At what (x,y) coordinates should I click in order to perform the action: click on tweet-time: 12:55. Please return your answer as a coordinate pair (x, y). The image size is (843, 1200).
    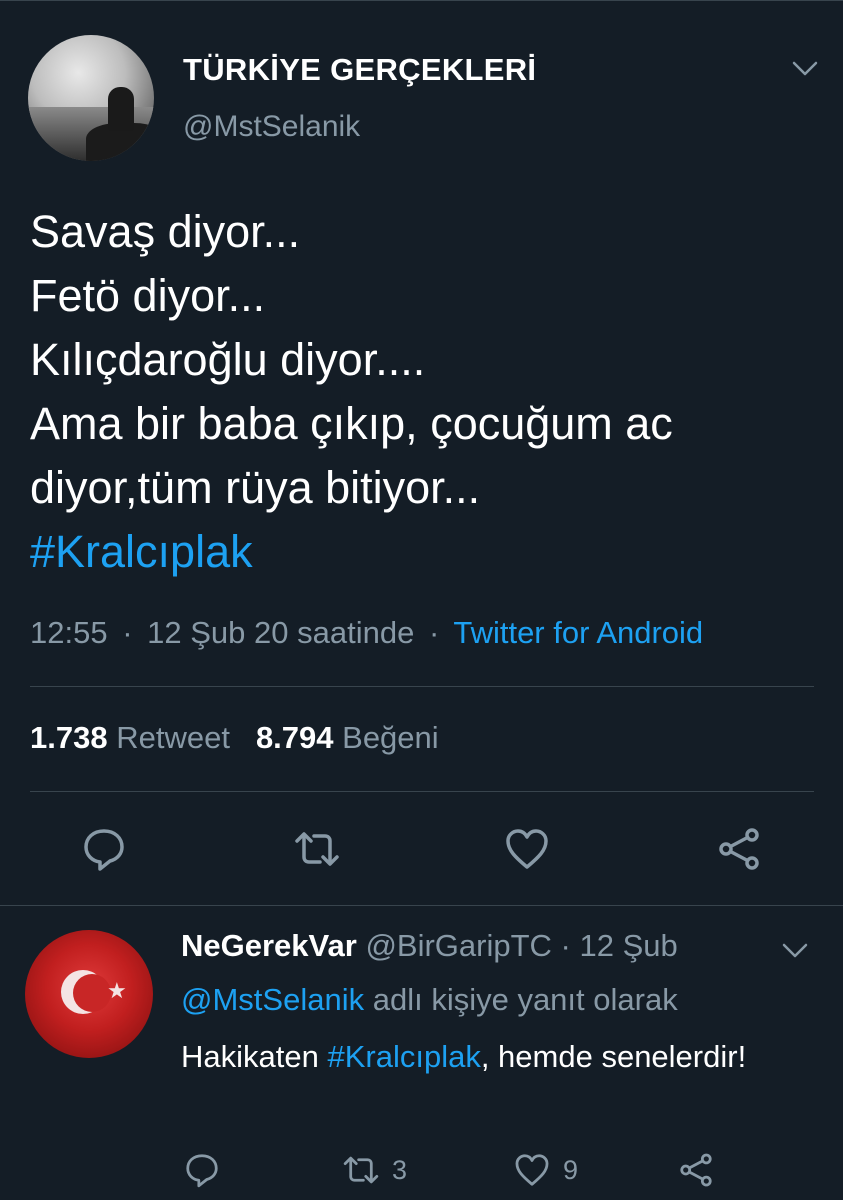
    Looking at the image, I should click on (69, 632).